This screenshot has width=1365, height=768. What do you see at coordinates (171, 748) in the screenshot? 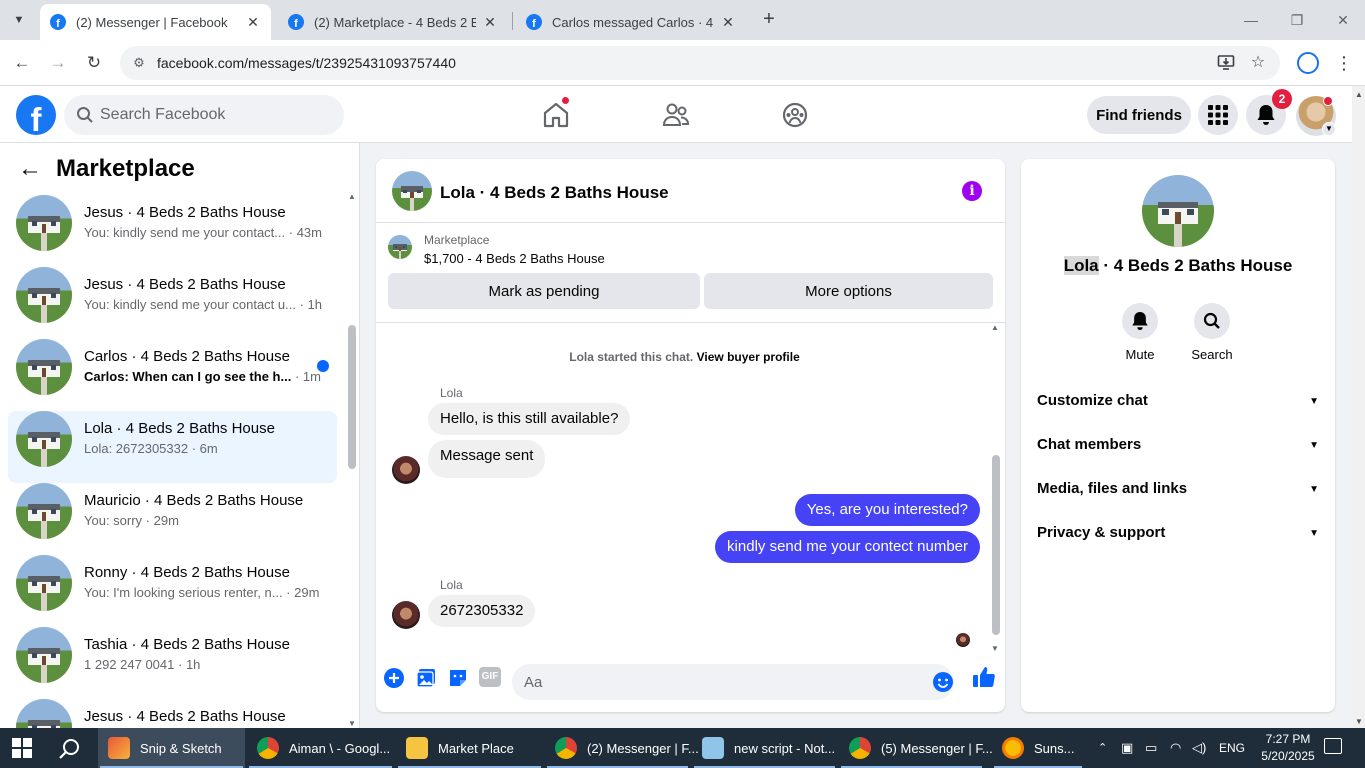
I see `taskbar-snip-sketch: Snip & Sketch` at bounding box center [171, 748].